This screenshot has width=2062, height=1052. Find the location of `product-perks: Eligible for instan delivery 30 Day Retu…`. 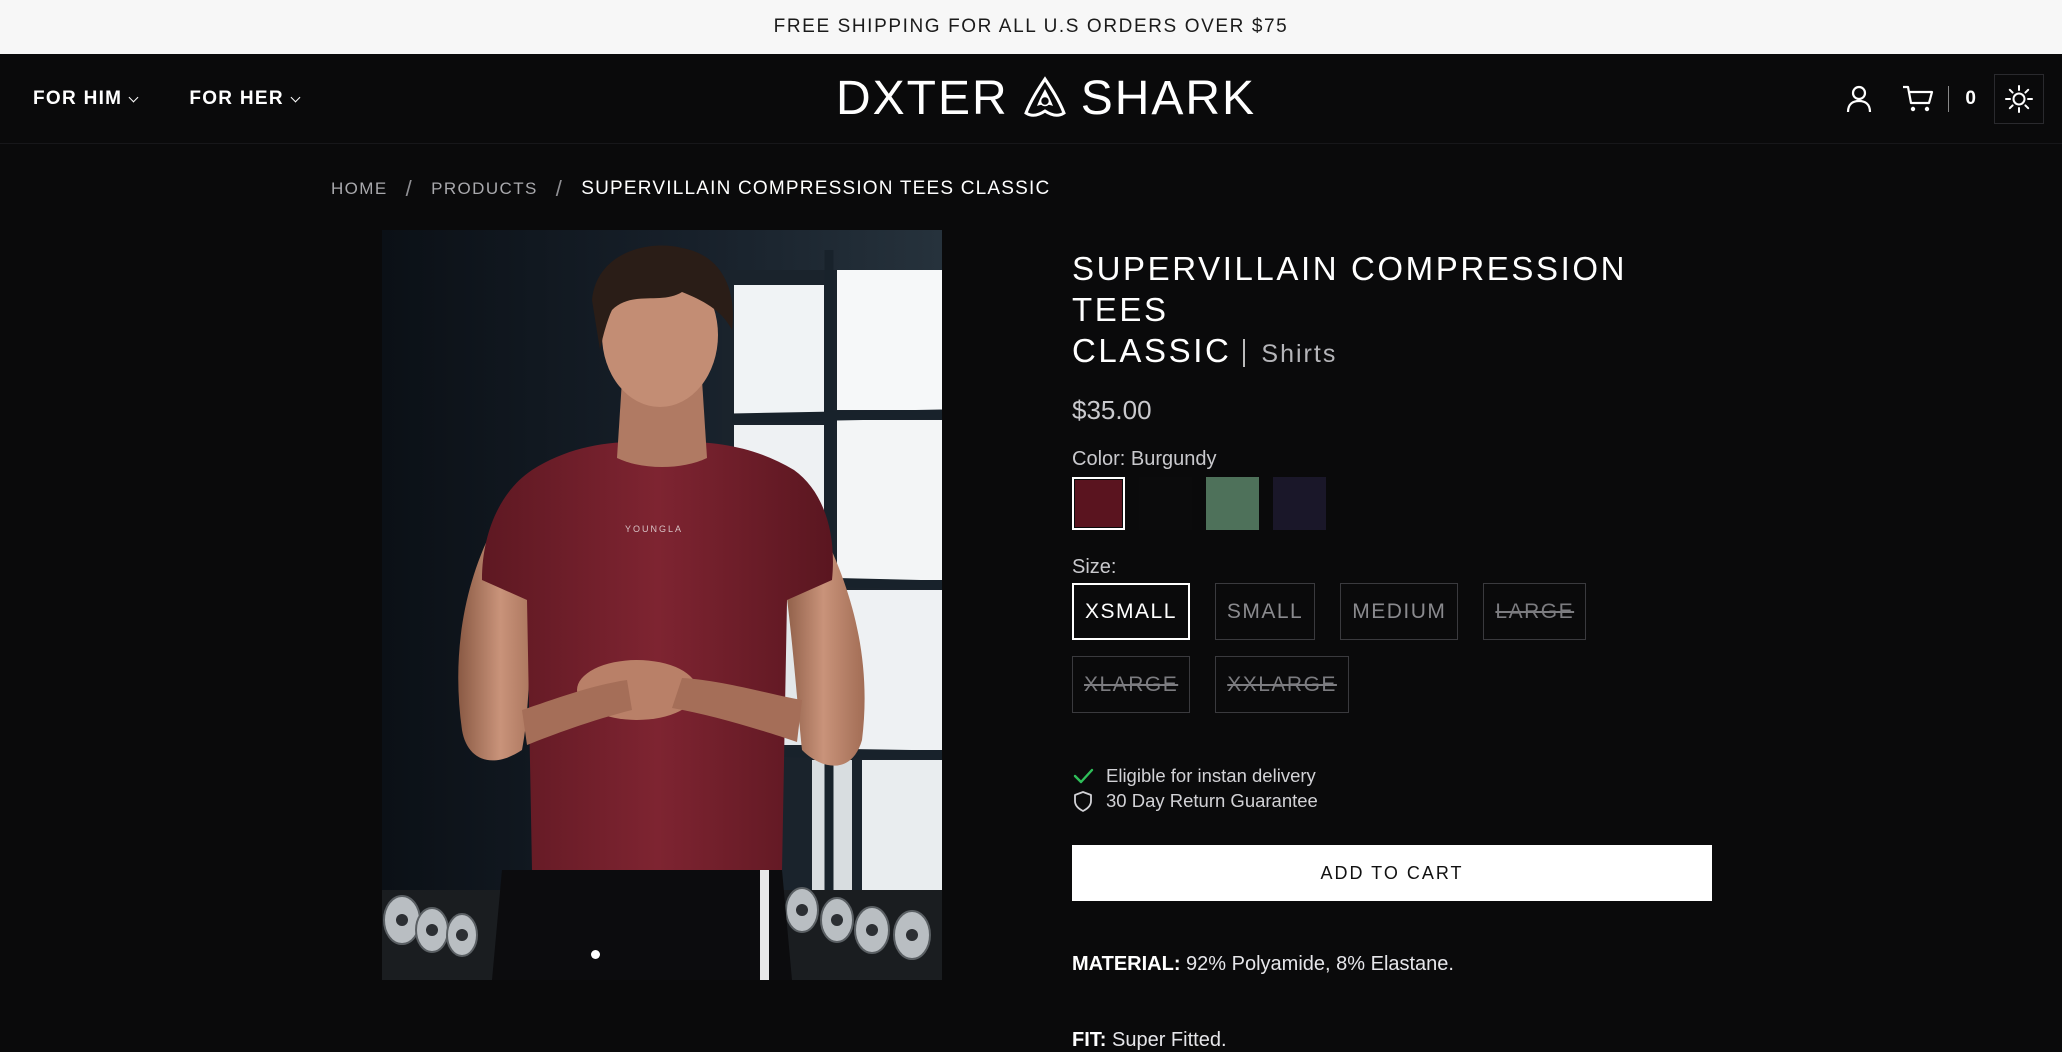

product-perks: Eligible for instan delivery 30 Day Retu… is located at coordinates (1392, 788).